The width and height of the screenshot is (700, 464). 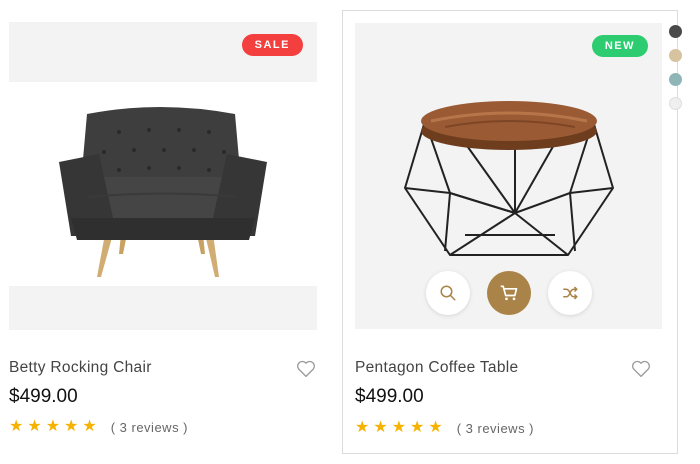 I want to click on cart-icon, so click(x=508, y=293).